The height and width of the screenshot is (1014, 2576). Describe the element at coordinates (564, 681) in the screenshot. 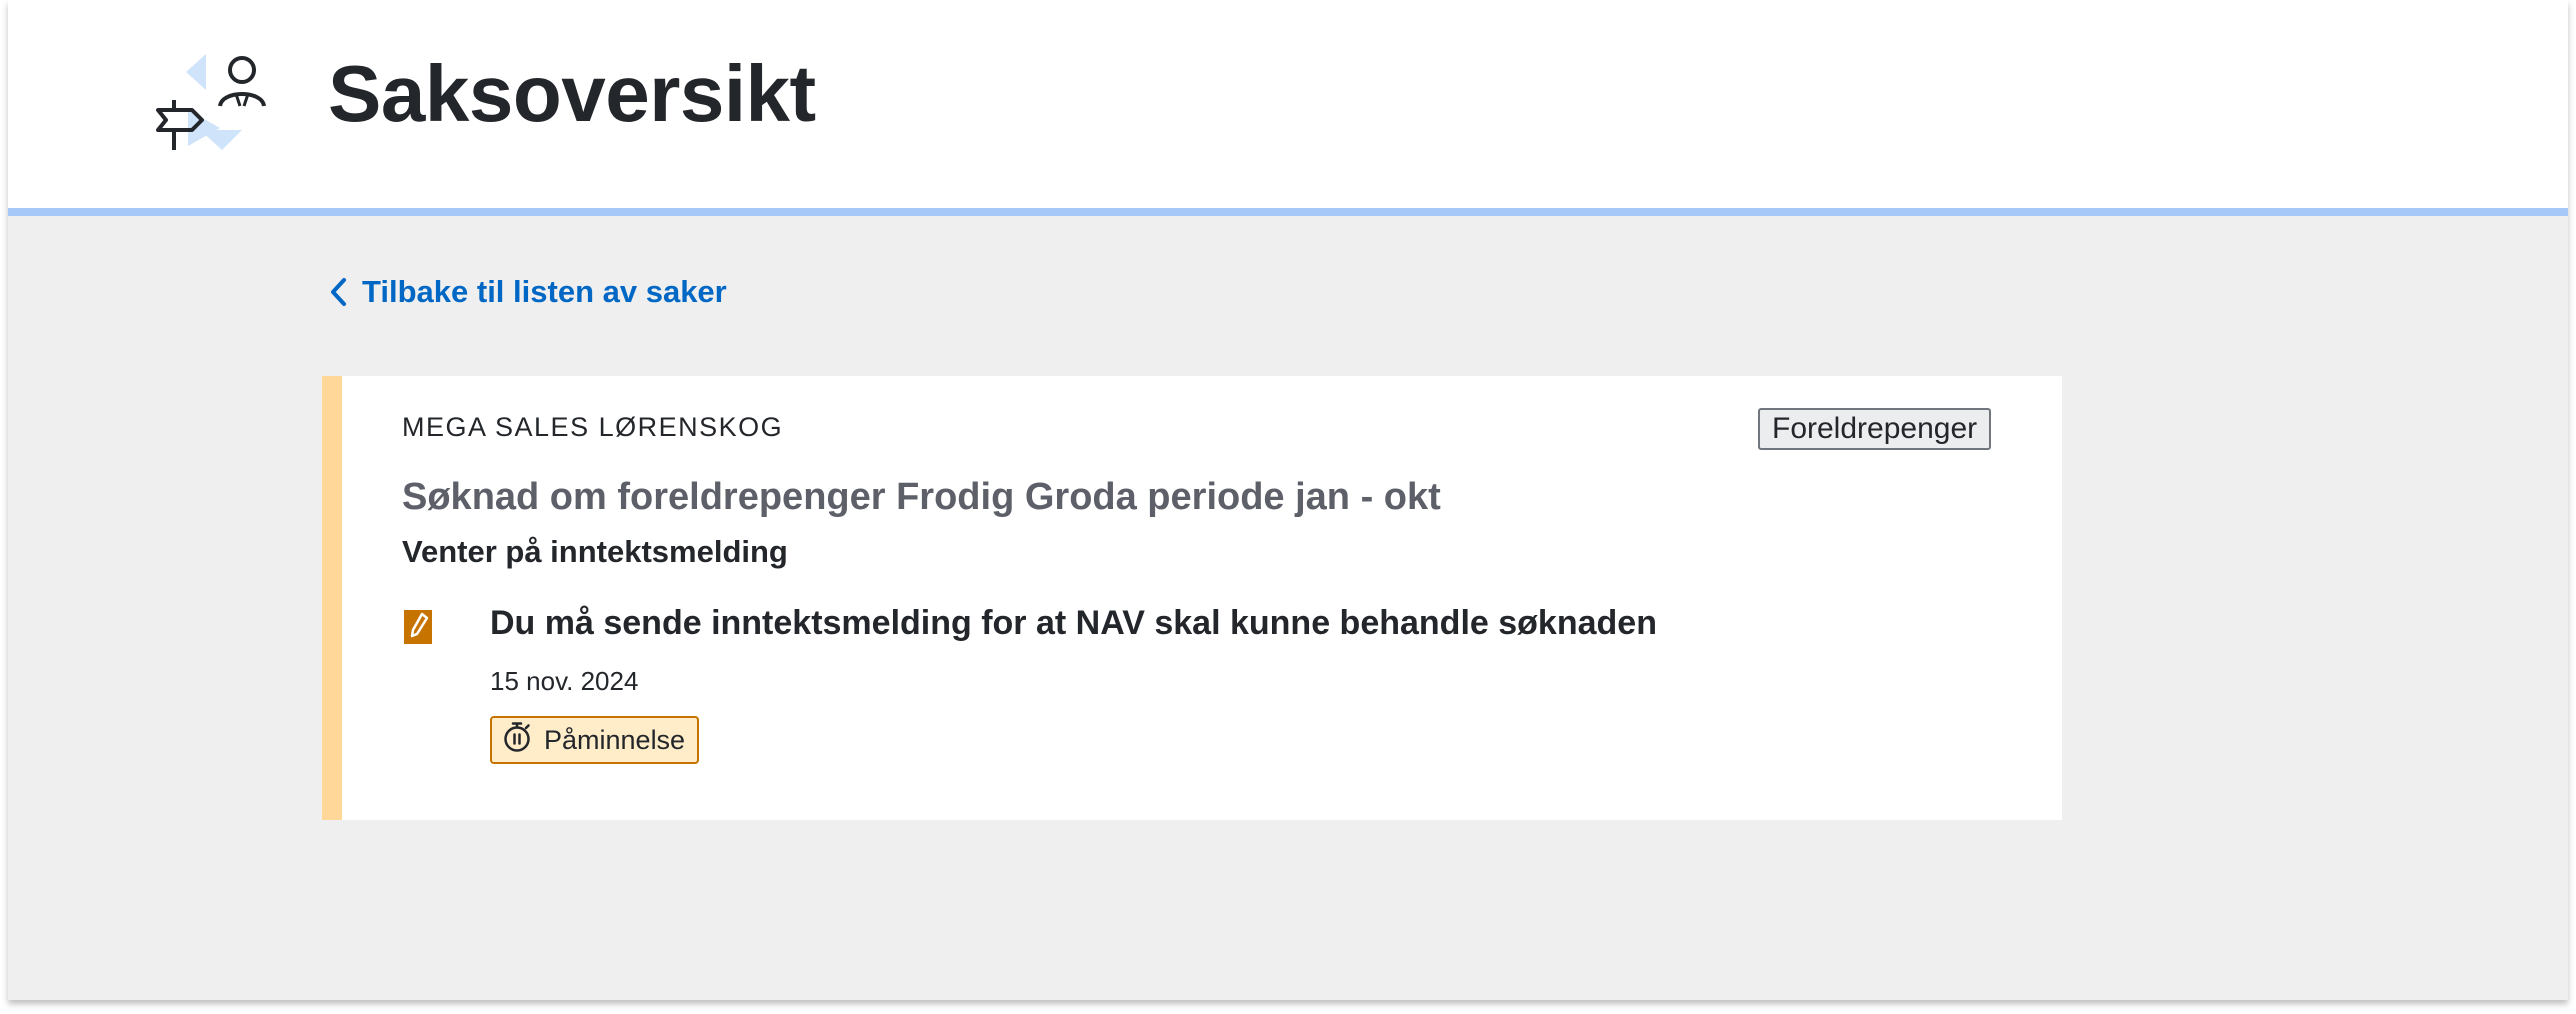

I see `task-date: 15 nov. 2024` at that location.